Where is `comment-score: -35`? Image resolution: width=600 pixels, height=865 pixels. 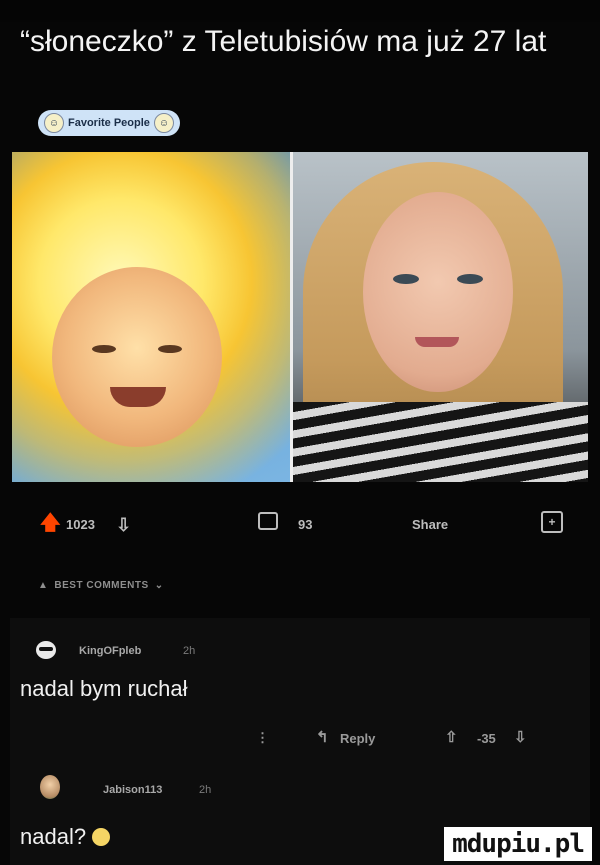 comment-score: -35 is located at coordinates (486, 738).